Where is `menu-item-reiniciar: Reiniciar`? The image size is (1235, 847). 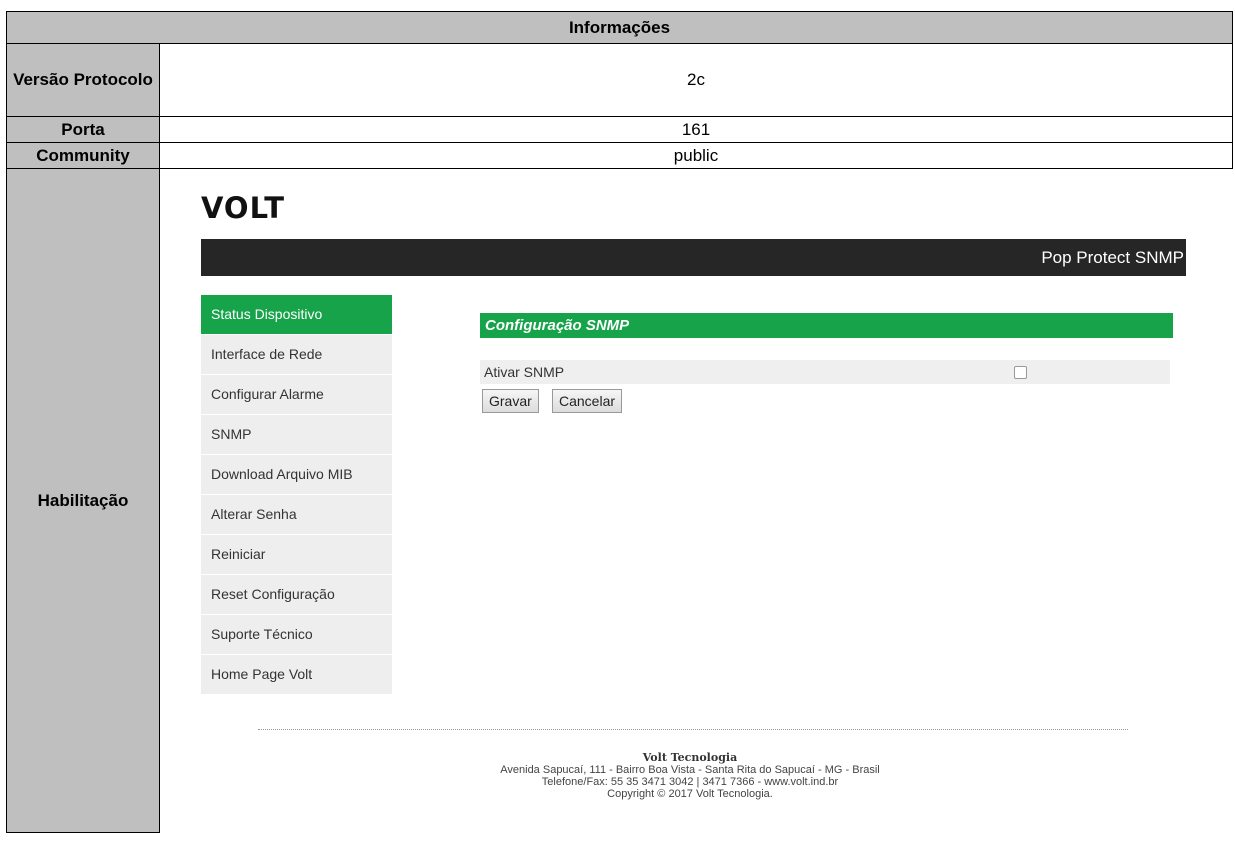
menu-item-reiniciar: Reiniciar is located at coordinates (296, 555).